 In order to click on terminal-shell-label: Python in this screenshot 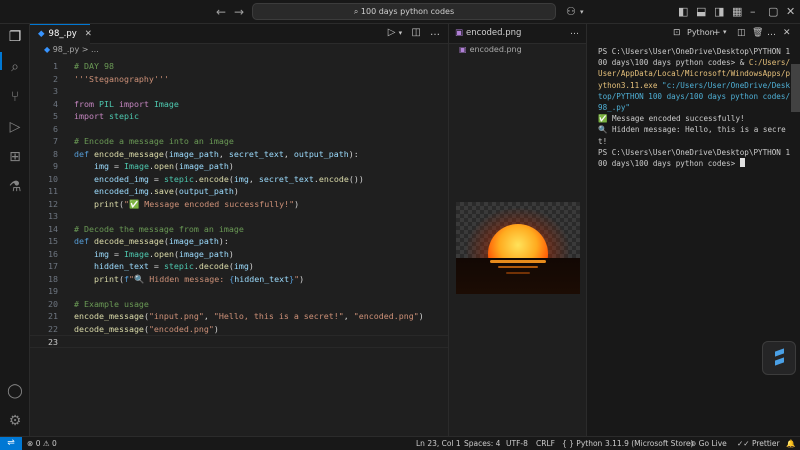, I will do `click(701, 32)`.